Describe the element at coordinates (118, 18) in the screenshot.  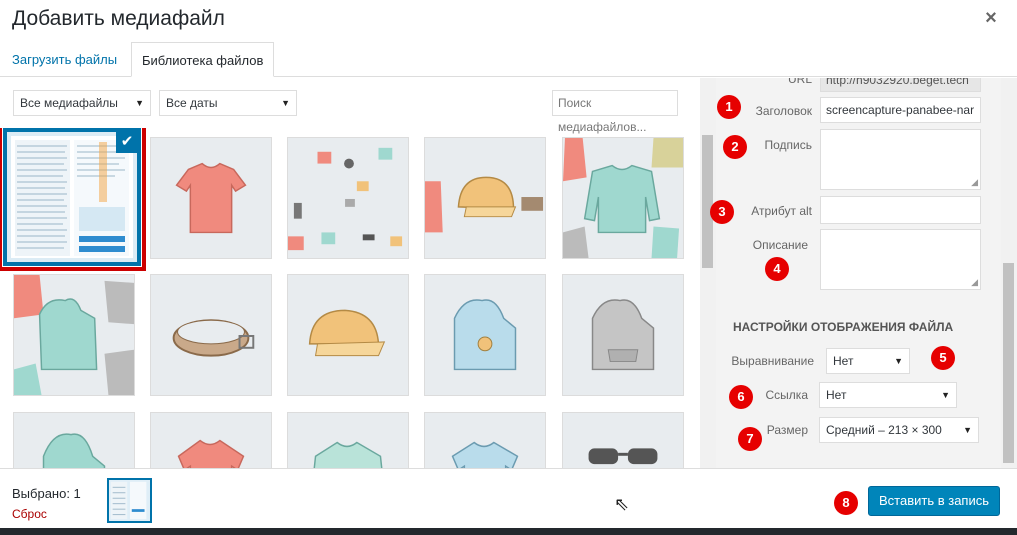
I see `modal-title: Добавить медиафайл` at that location.